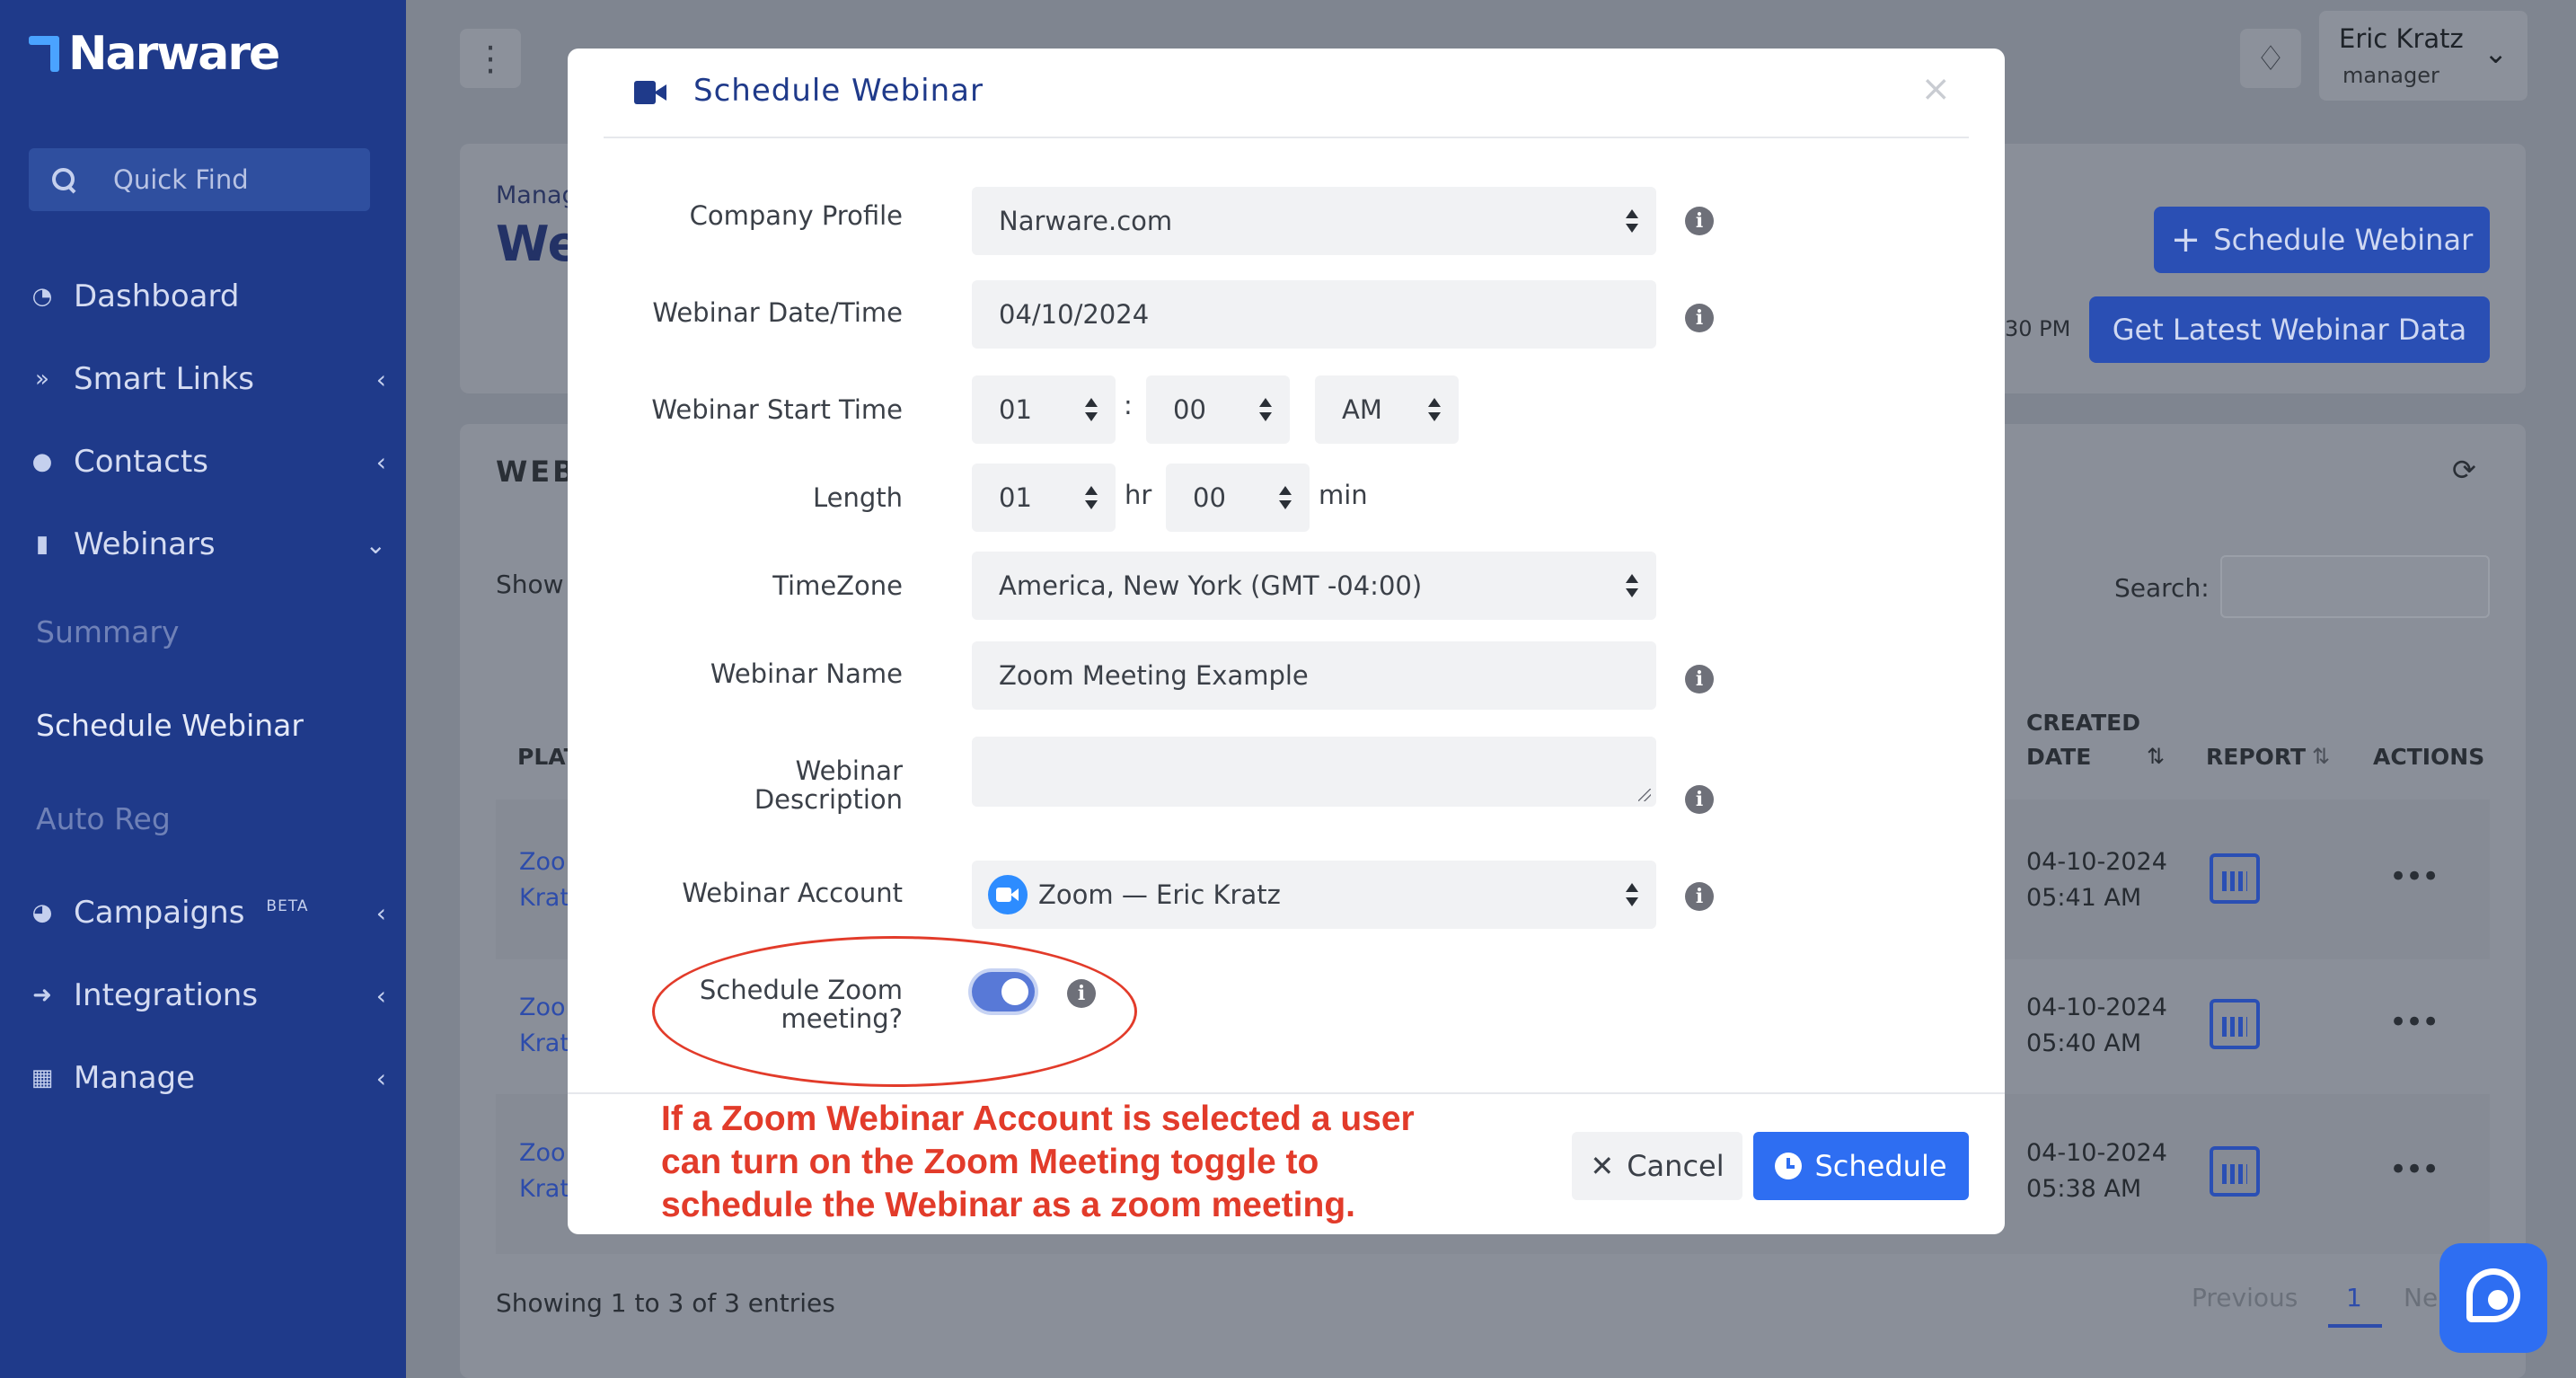  What do you see at coordinates (1343, 495) in the screenshot?
I see `minutes-unit: min` at bounding box center [1343, 495].